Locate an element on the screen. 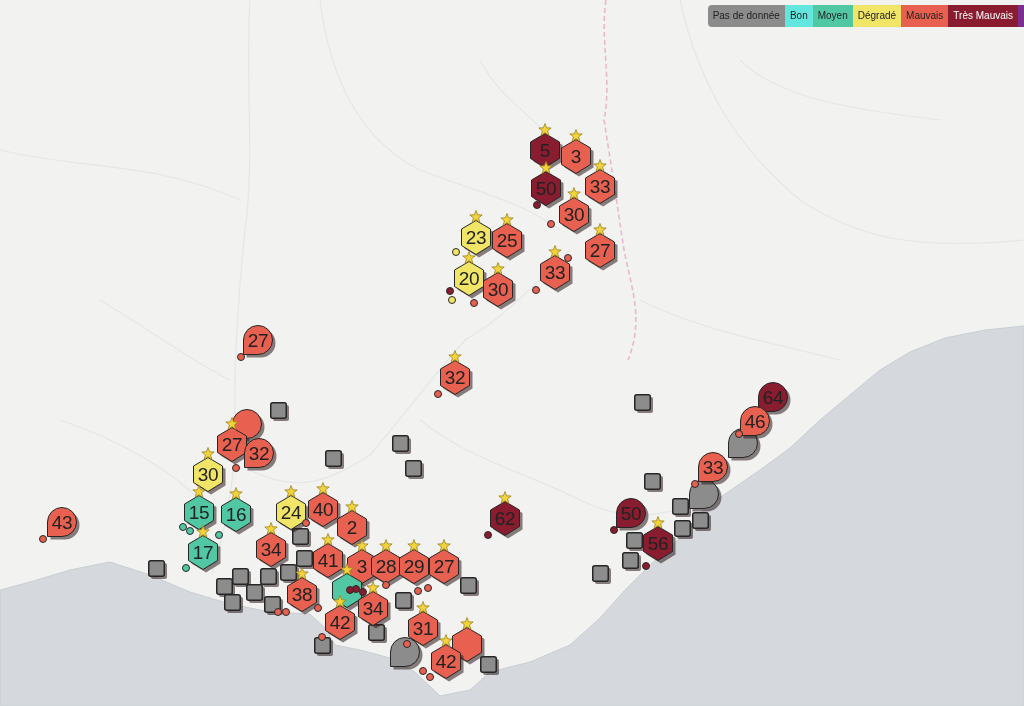 The height and width of the screenshot is (706, 1024). hexagon-marker: 20 is located at coordinates (470, 280).